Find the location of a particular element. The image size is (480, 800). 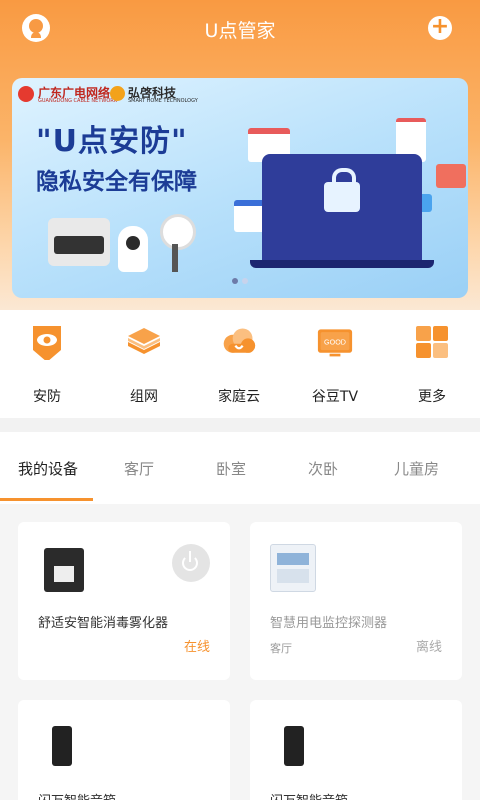

tab-kids-room: 儿童房 is located at coordinates (416, 468).